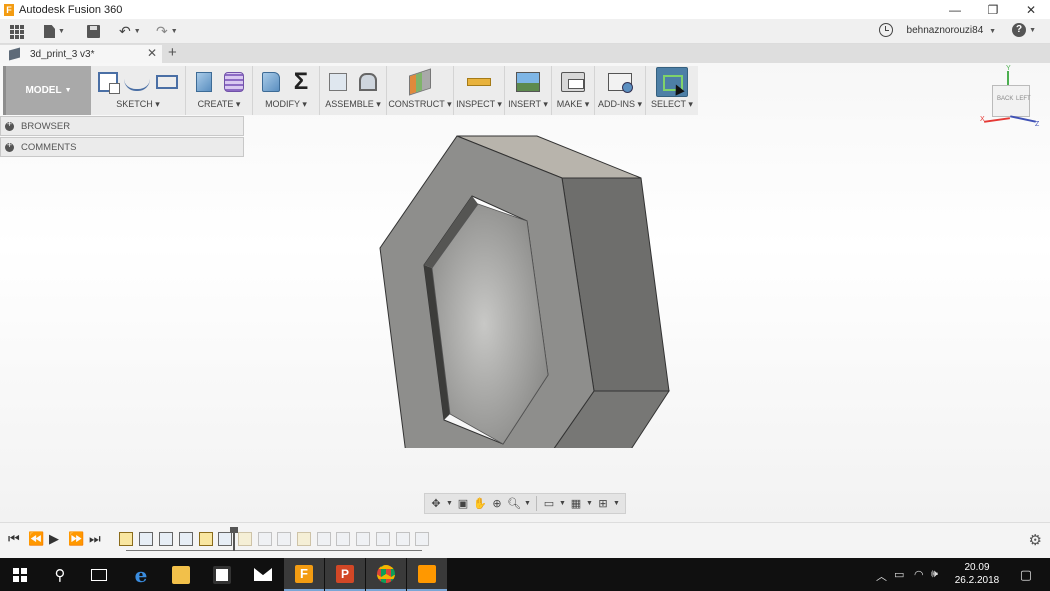 Image resolution: width=1050 pixels, height=591 pixels. What do you see at coordinates (353, 104) in the screenshot?
I see `assemble-menu: ASSEMBLE ▾` at bounding box center [353, 104].